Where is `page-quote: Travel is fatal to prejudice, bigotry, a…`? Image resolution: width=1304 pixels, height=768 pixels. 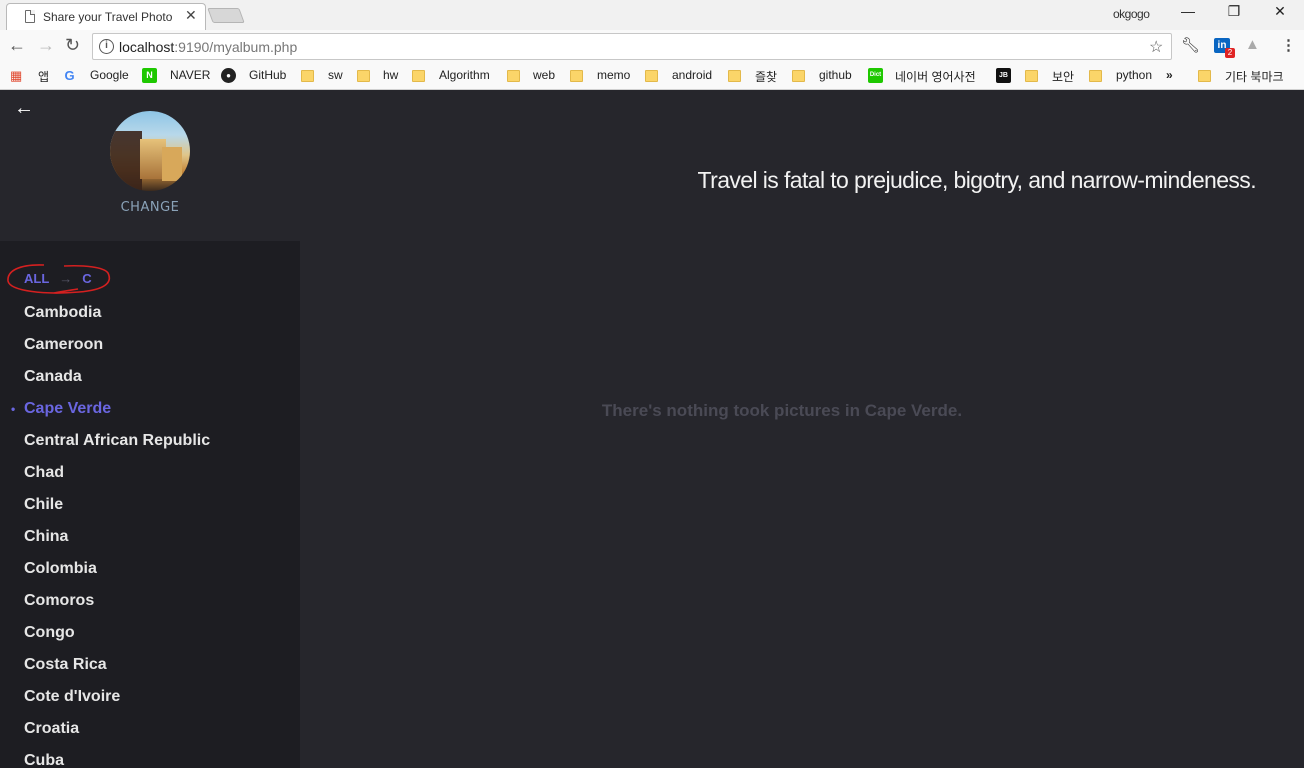 page-quote: Travel is fatal to prejudice, bigotry, a… is located at coordinates (977, 180).